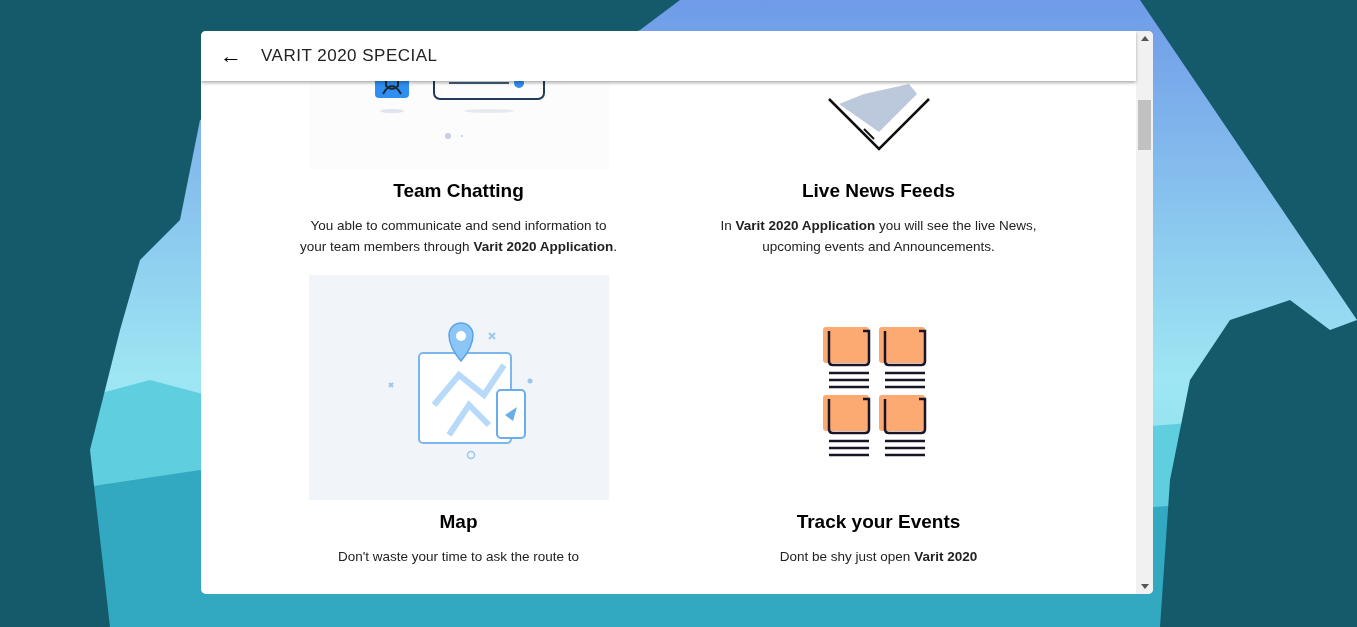 Image resolution: width=1357 pixels, height=627 pixels. What do you see at coordinates (231, 56) in the screenshot?
I see `back-button: ←` at bounding box center [231, 56].